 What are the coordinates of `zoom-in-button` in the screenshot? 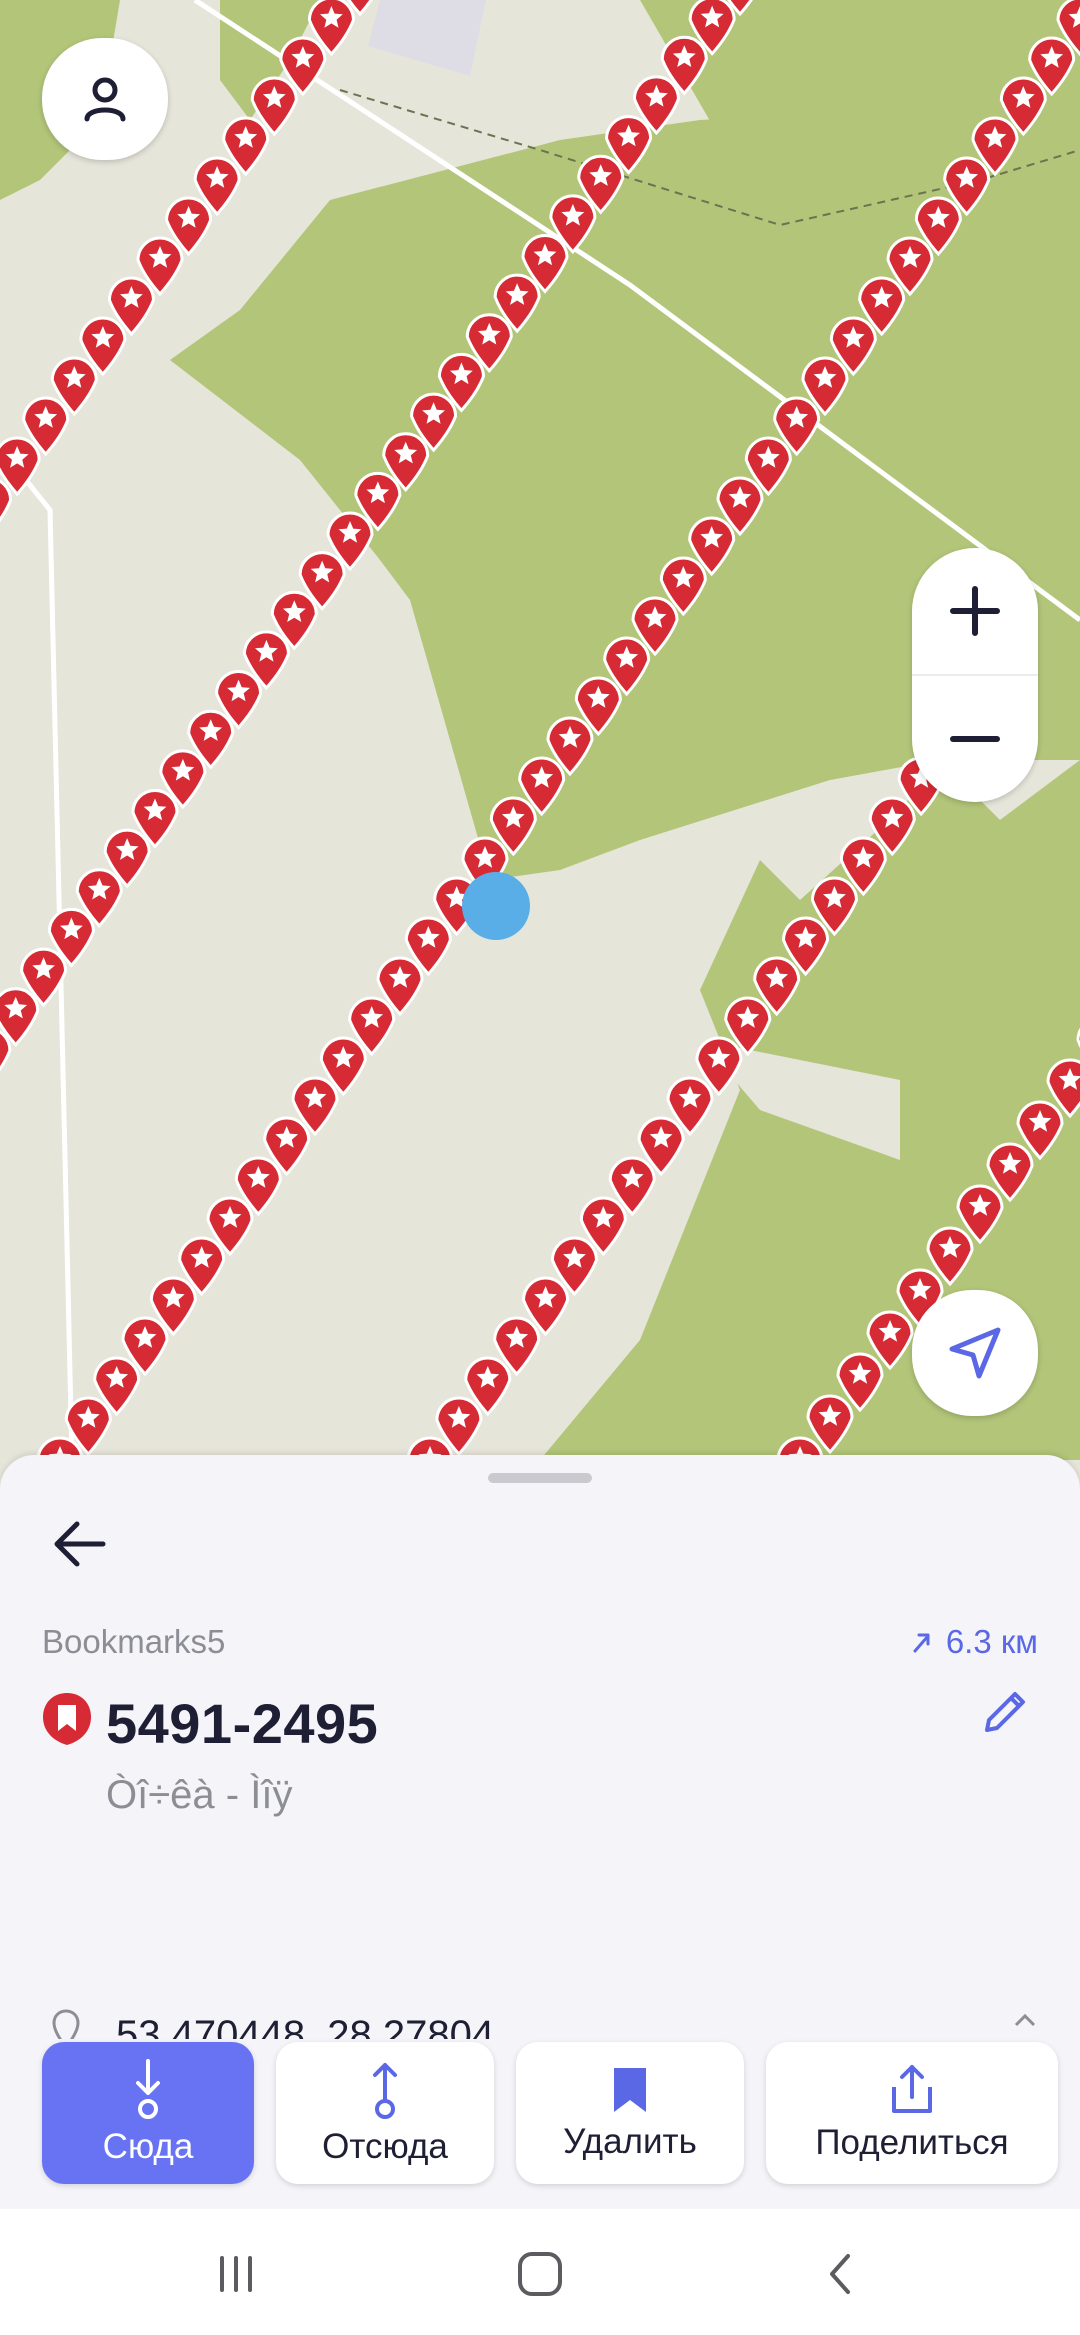 It's located at (975, 612).